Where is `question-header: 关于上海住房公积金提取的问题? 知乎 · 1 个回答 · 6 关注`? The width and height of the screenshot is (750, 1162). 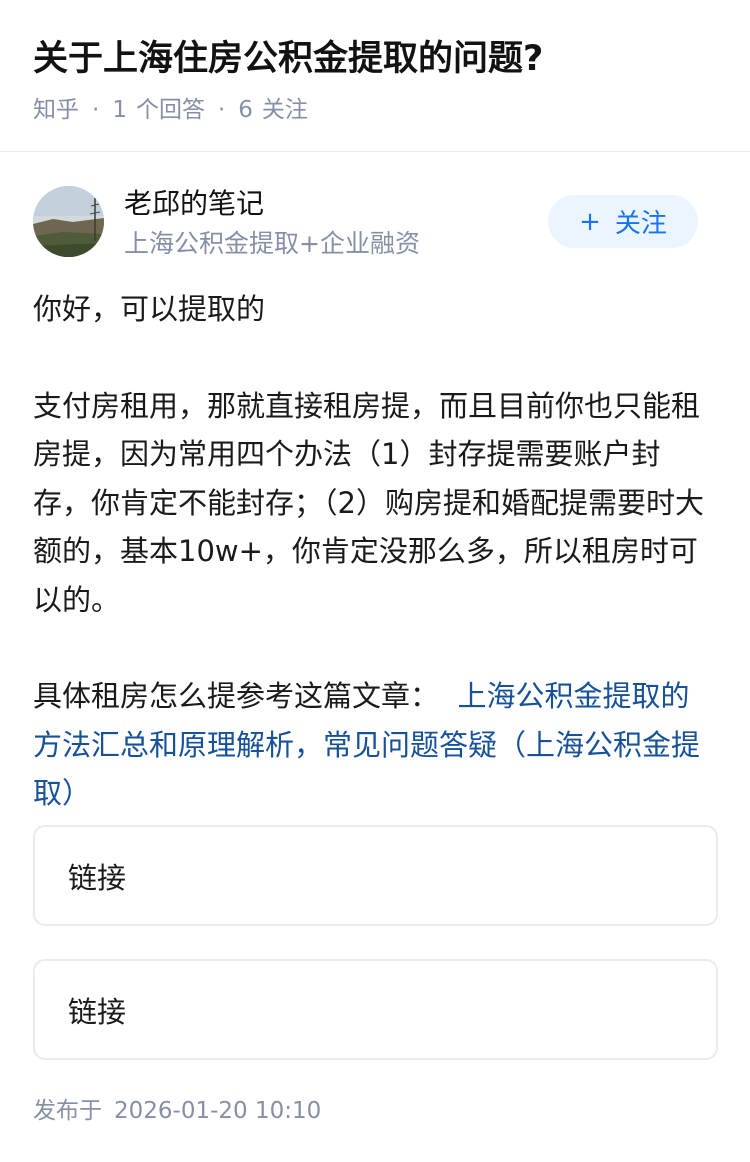
question-header: 关于上海住房公积金提取的问题? 知乎 · 1 个回答 · 6 关注 is located at coordinates (375, 76).